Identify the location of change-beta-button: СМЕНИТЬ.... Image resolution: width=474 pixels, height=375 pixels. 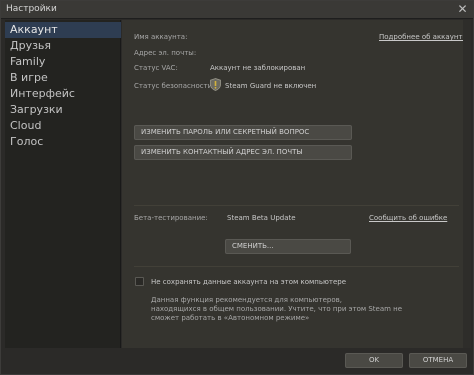
(288, 246).